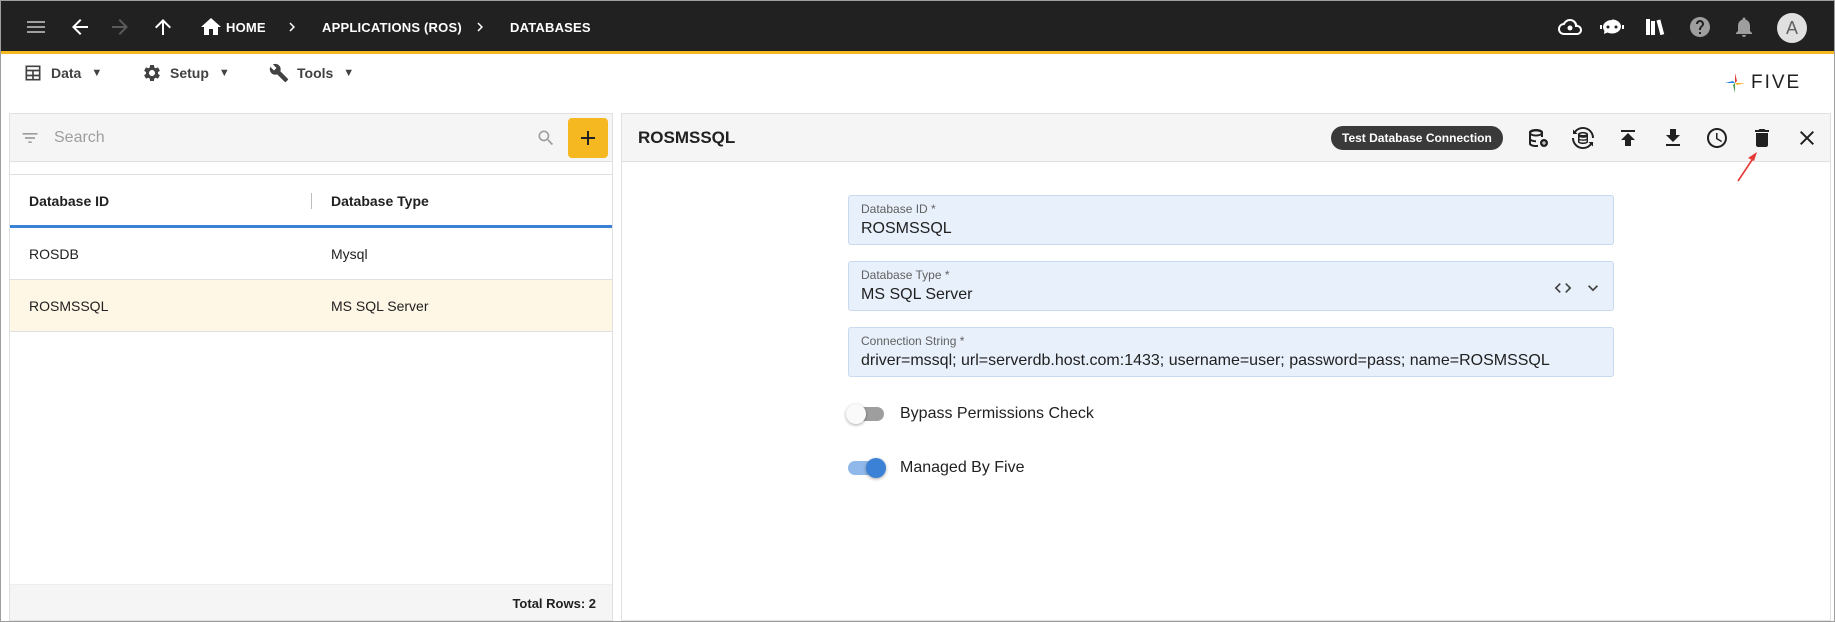  I want to click on search-bar, so click(311, 138).